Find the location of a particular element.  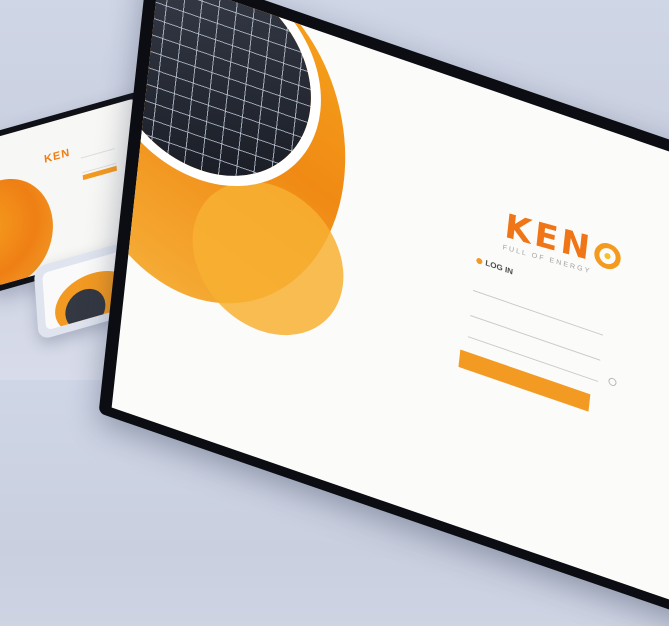

login-title: LOG IN is located at coordinates (495, 266).